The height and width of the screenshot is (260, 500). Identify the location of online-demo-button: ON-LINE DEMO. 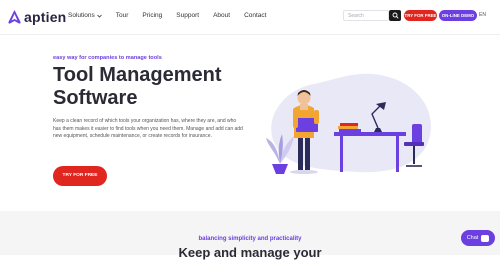
(458, 15).